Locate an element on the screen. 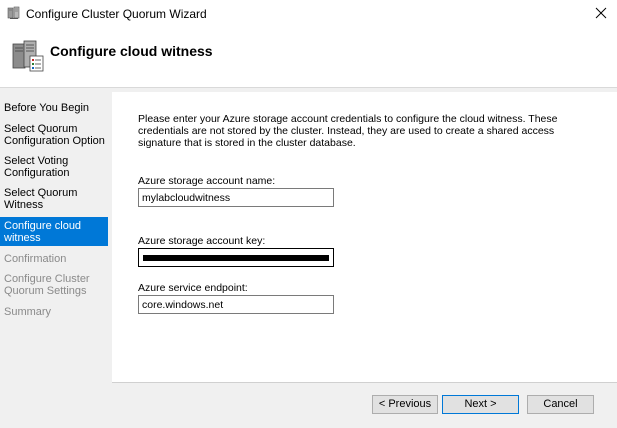 This screenshot has width=617, height=428. account-key-field is located at coordinates (236, 257).